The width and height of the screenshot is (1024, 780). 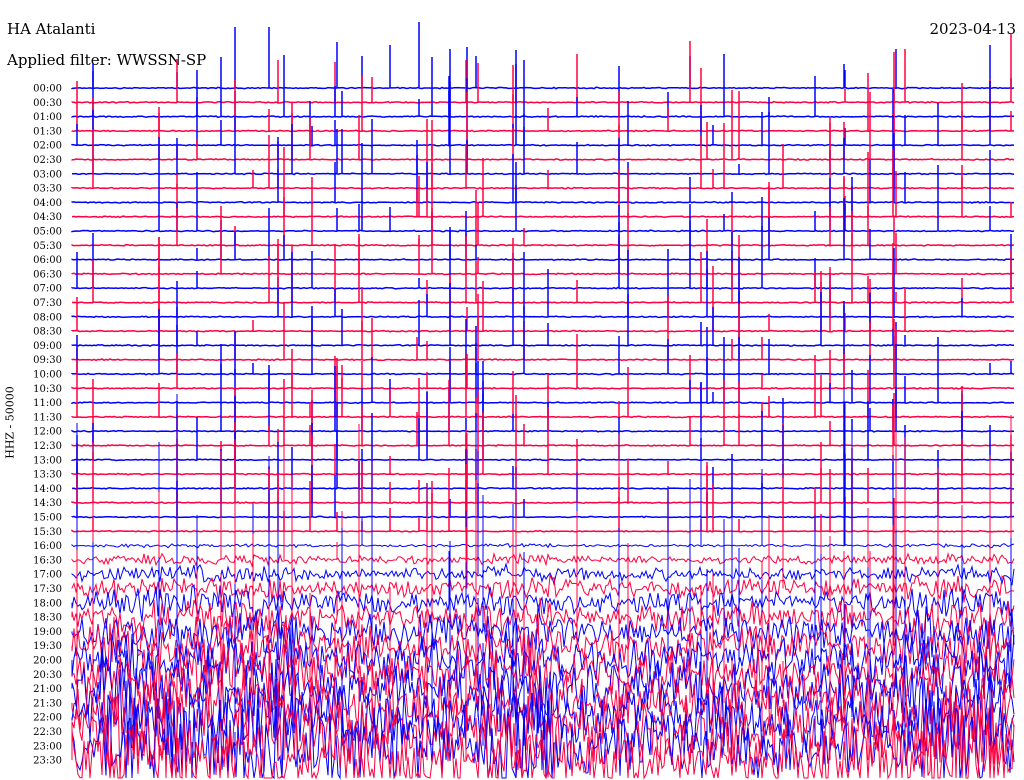 I want to click on time-tick-label: 08:00, so click(x=47, y=317).